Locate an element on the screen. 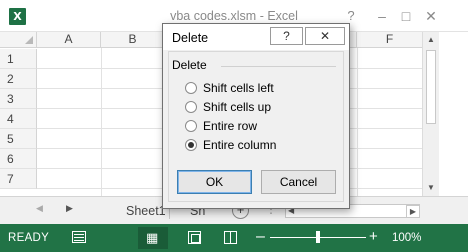  dialog-close-button: ✕ is located at coordinates (325, 36).